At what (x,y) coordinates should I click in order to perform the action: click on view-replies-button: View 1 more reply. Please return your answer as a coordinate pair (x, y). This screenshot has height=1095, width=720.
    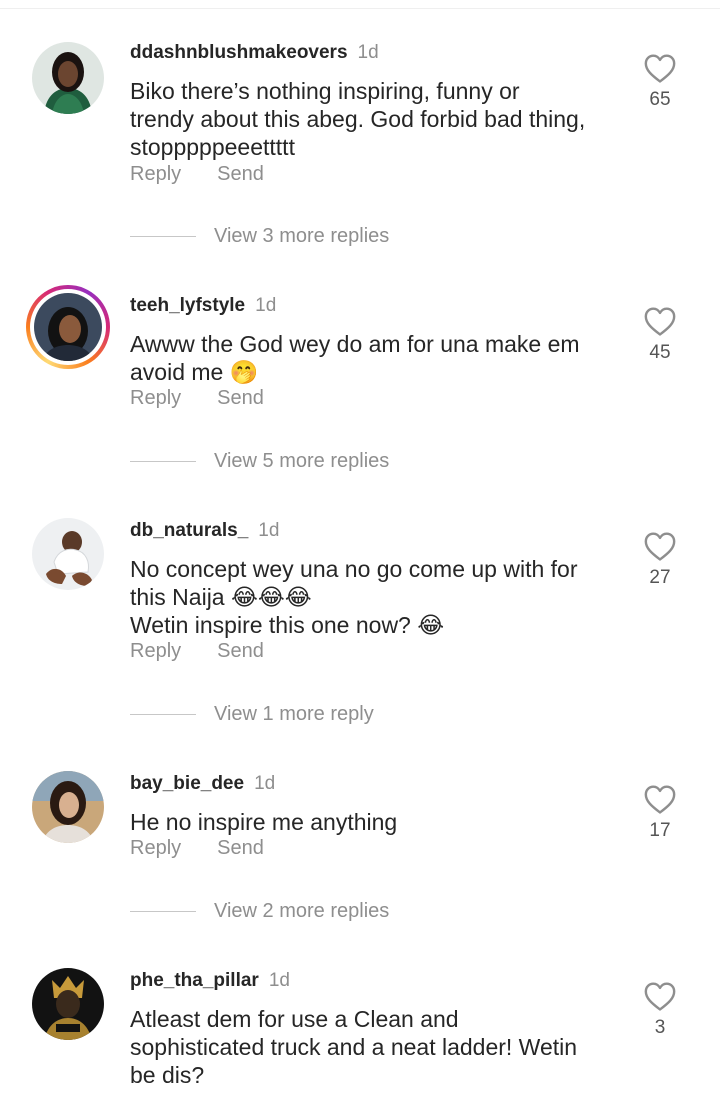
    Looking at the image, I should click on (252, 715).